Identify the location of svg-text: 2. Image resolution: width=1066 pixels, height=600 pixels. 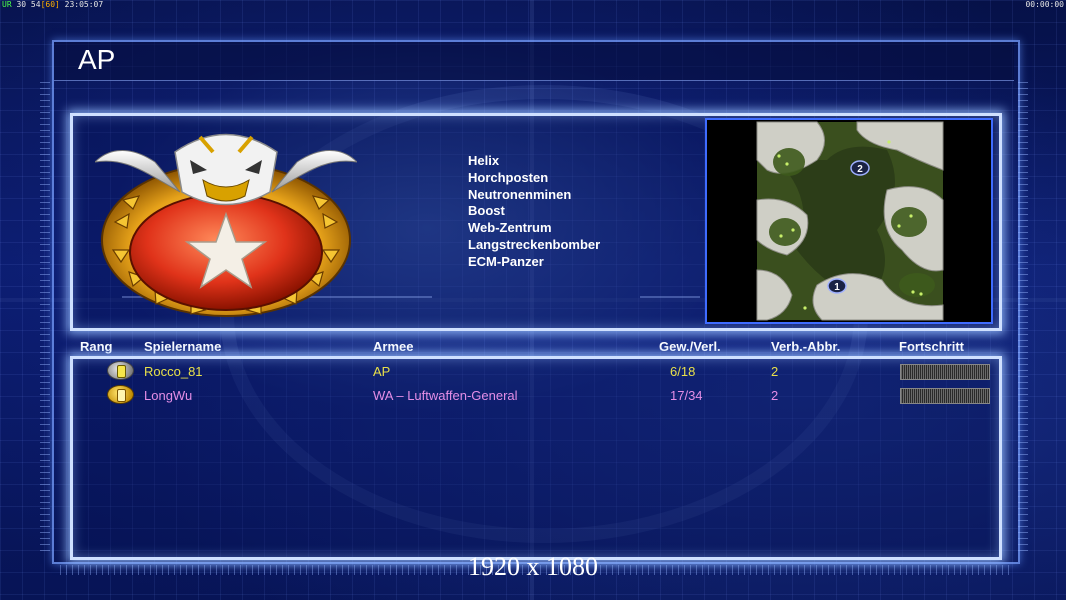
(860, 169).